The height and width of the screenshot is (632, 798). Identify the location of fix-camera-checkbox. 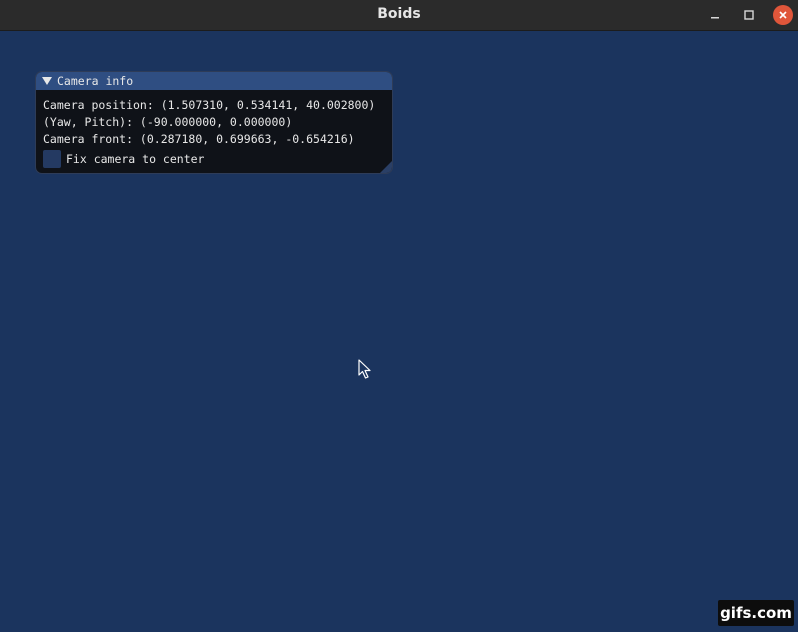
(52, 159).